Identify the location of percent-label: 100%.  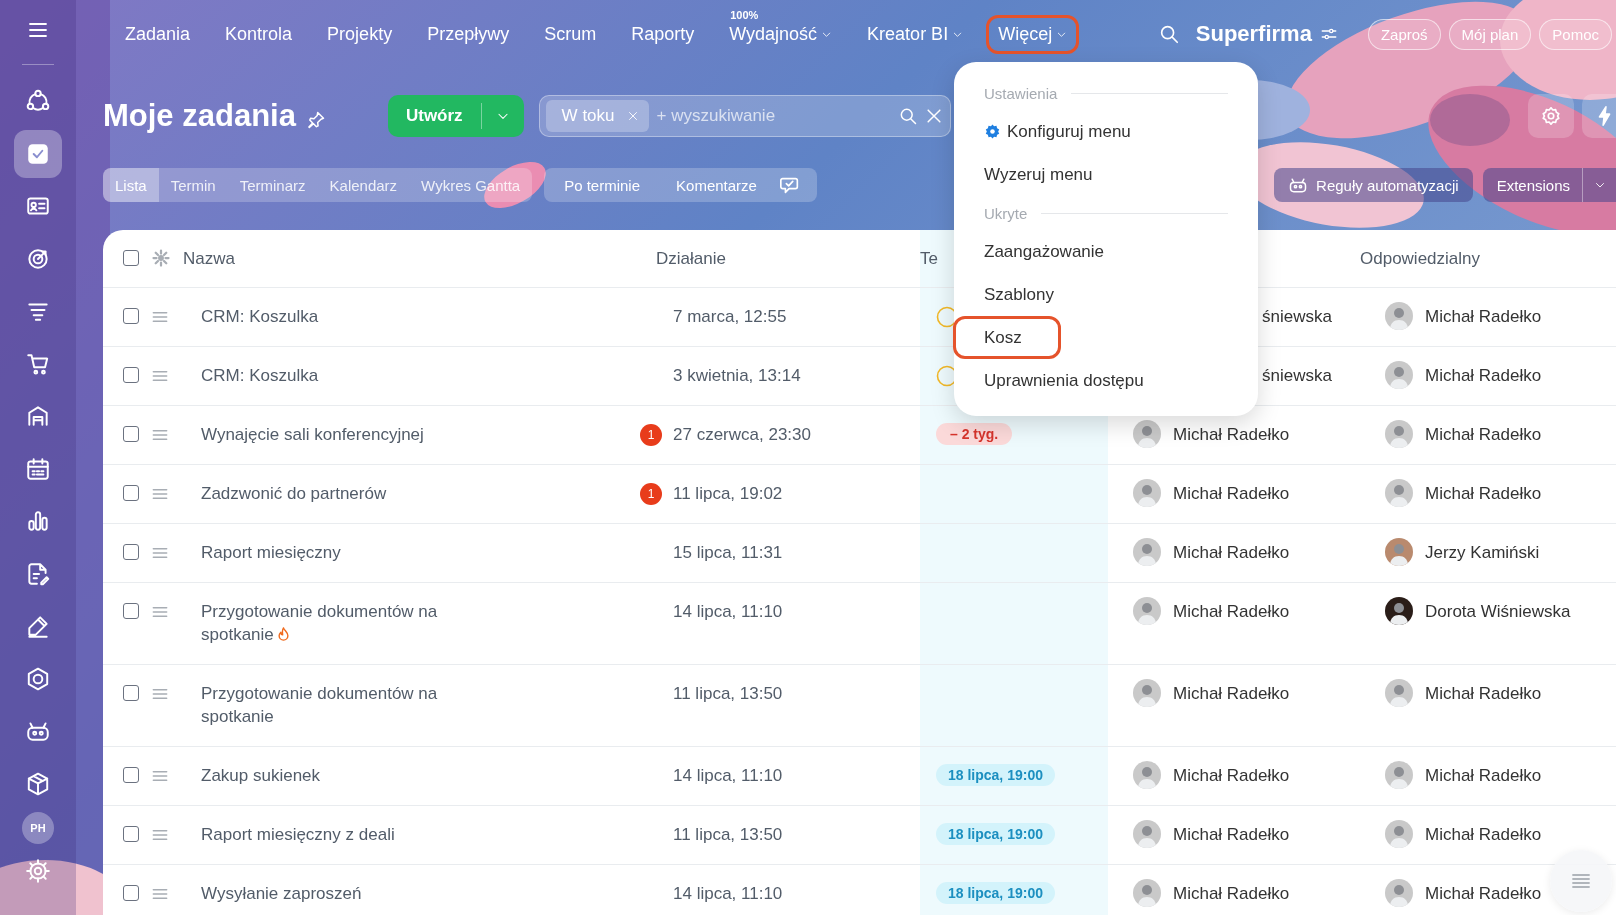
(744, 14).